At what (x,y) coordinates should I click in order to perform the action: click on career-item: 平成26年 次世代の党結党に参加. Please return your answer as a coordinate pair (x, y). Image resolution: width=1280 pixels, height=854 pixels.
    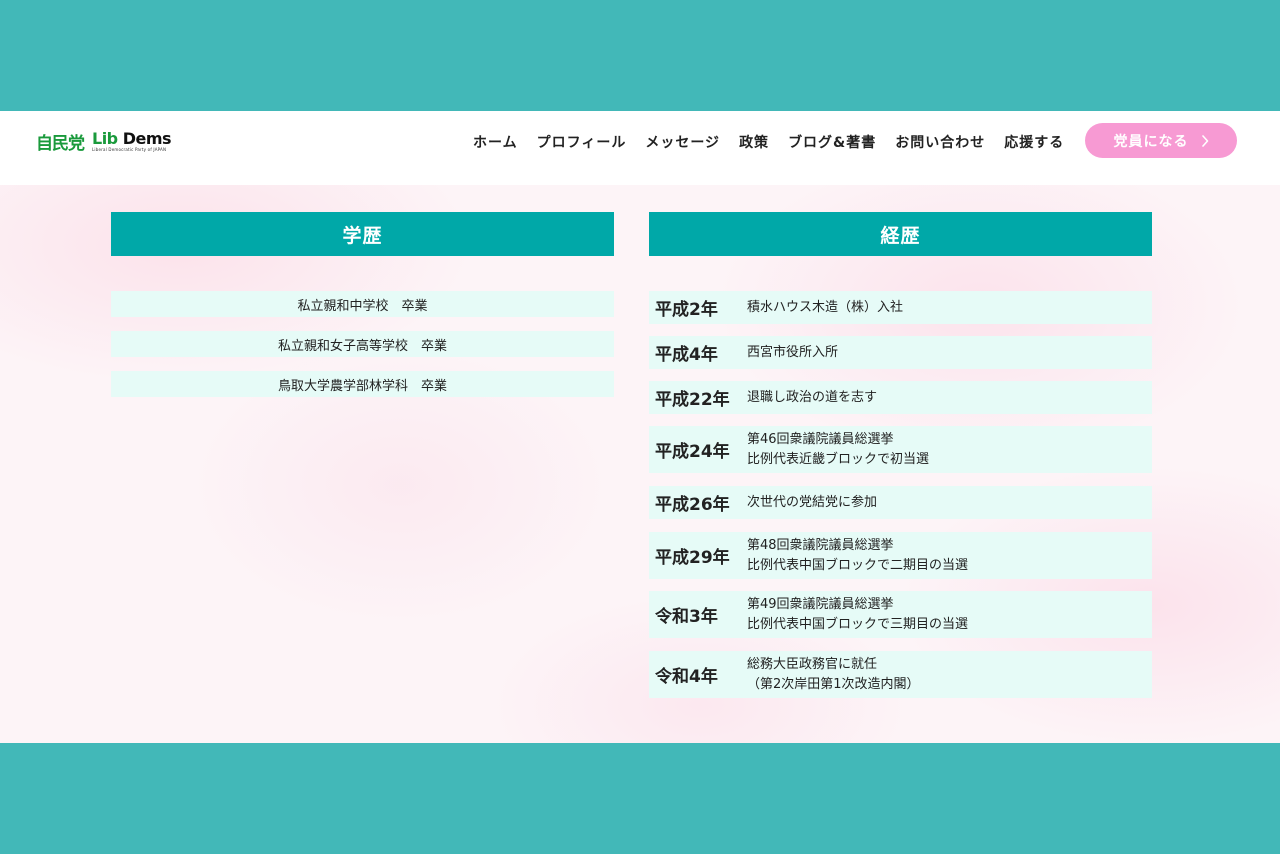
    Looking at the image, I should click on (900, 502).